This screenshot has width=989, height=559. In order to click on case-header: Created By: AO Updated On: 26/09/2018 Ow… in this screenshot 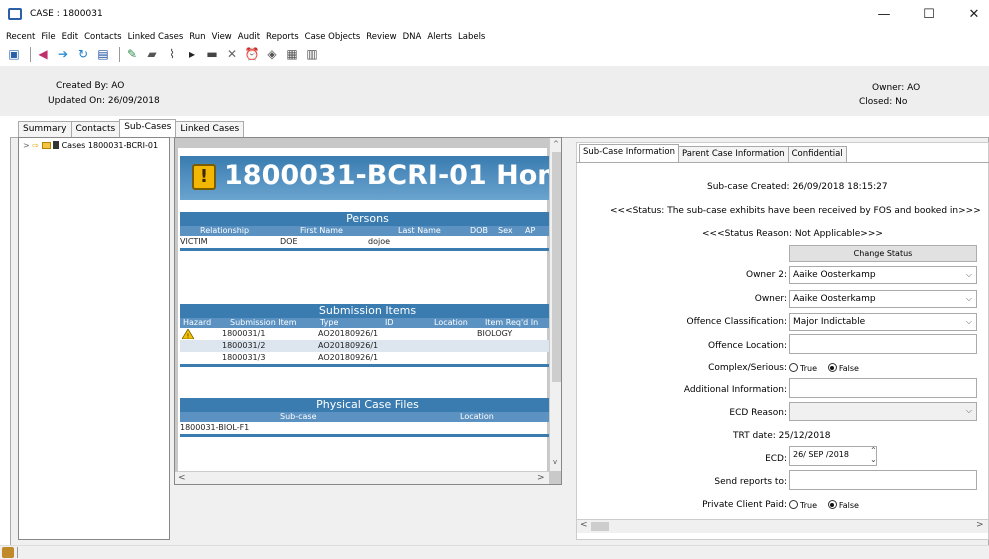, I will do `click(494, 91)`.